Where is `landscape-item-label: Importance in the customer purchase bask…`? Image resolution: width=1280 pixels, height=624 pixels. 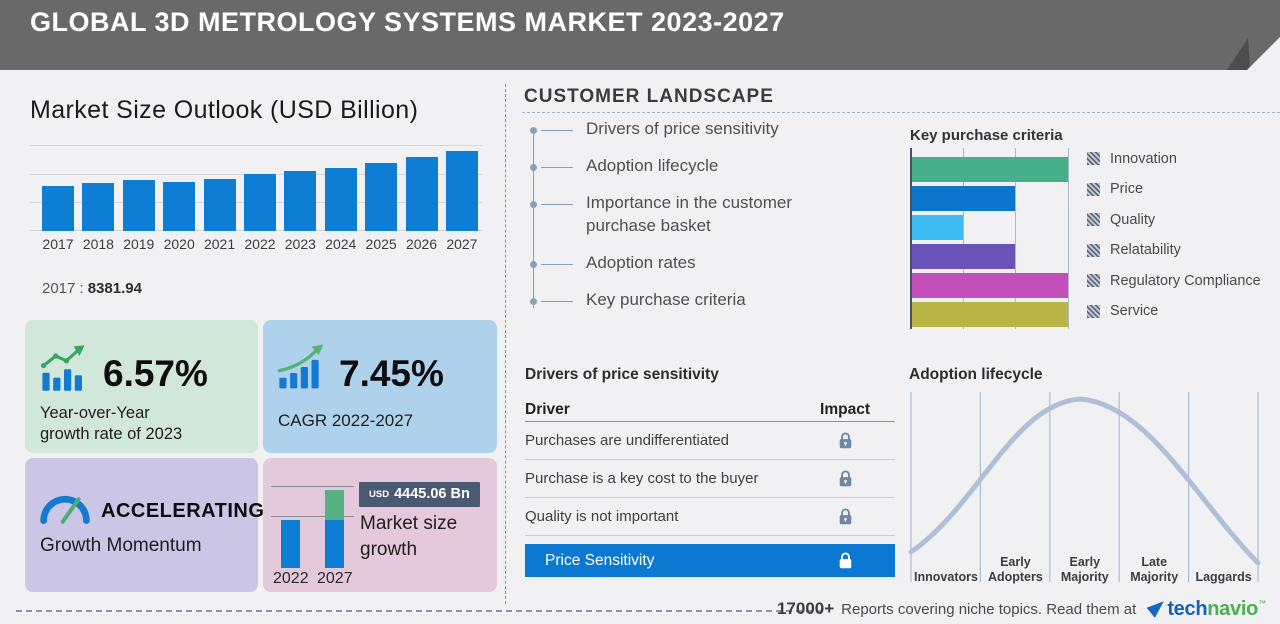 landscape-item-label: Importance in the customer purchase bask… is located at coordinates (689, 213).